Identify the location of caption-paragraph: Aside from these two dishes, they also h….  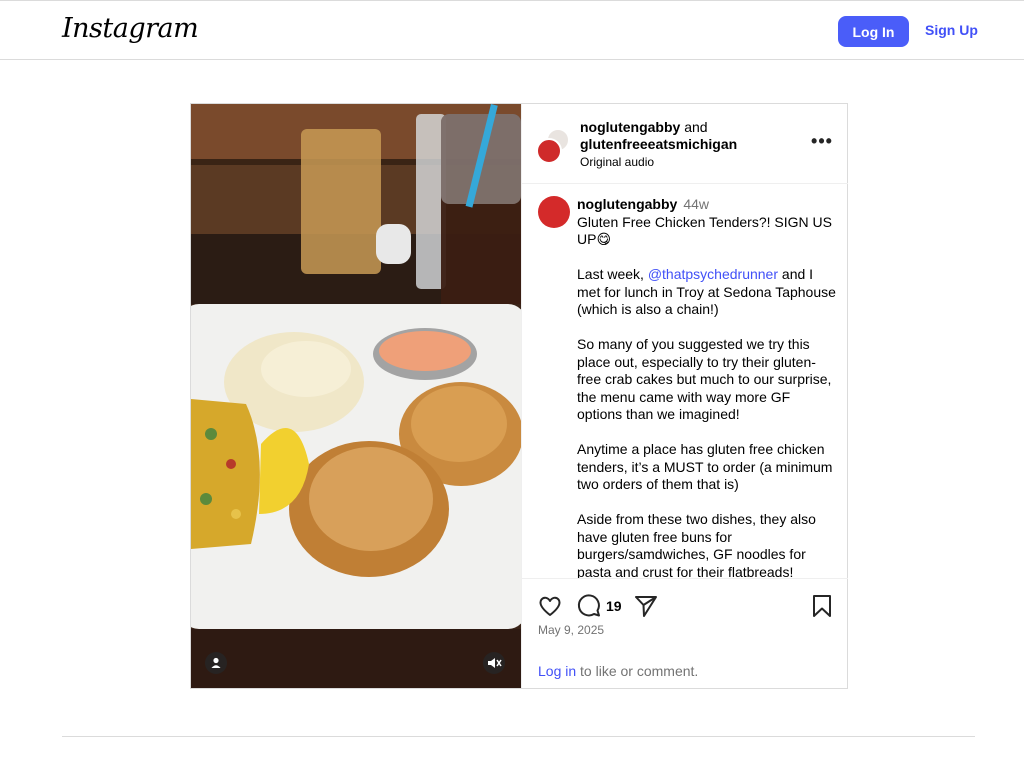
(696, 544).